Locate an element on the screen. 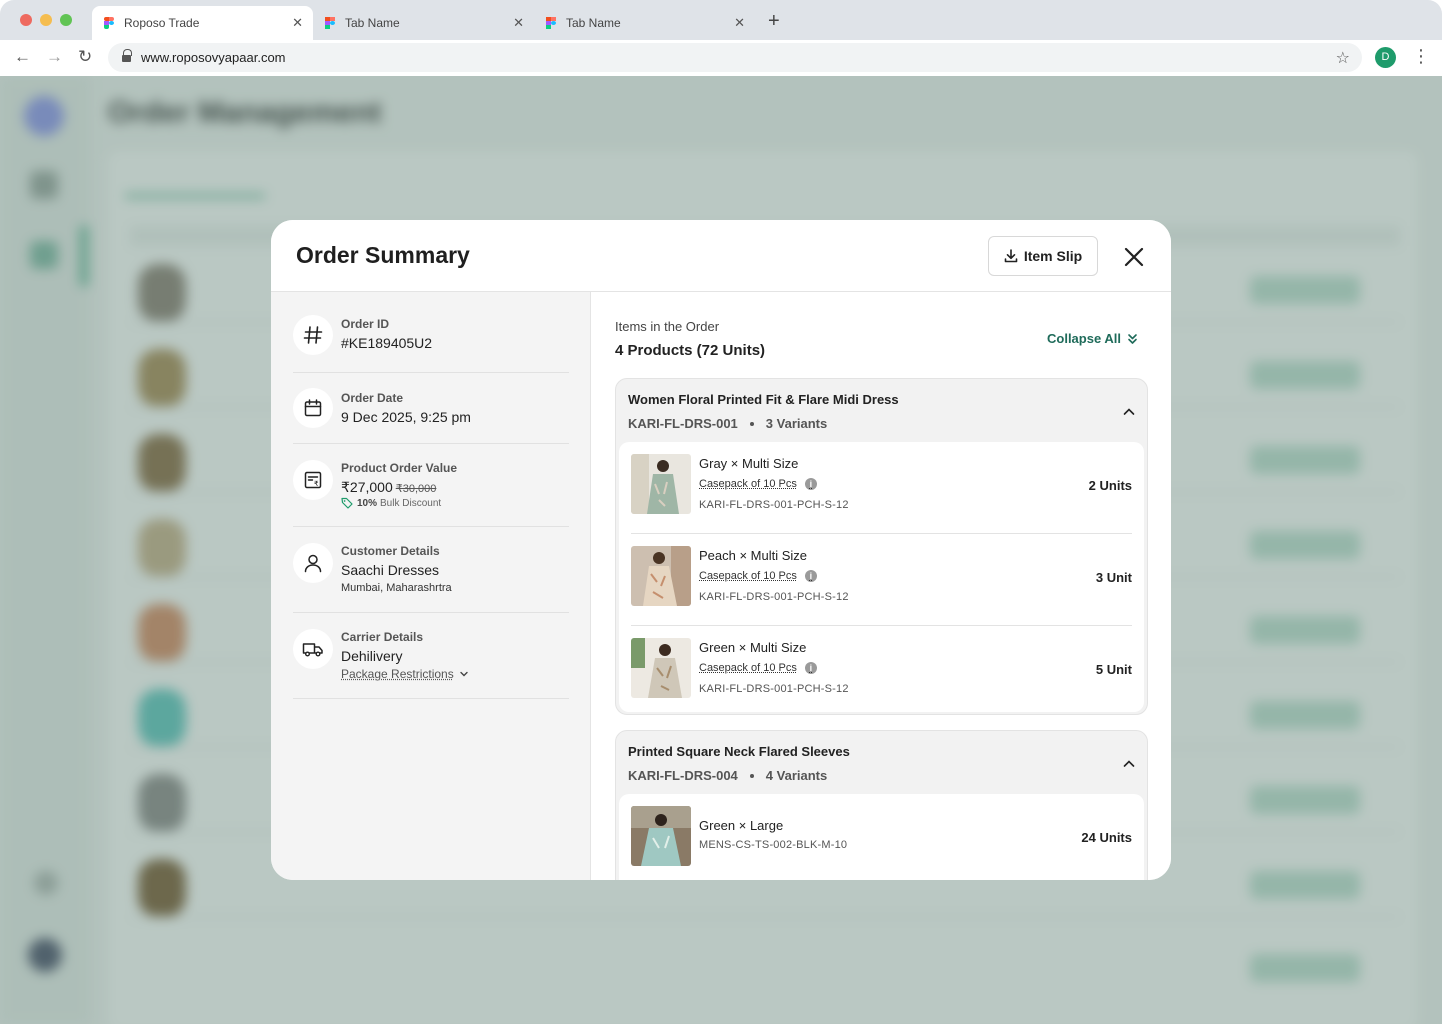 This screenshot has height=1024, width=1442. package-restrictions-link: Package Restrictions is located at coordinates (405, 674).